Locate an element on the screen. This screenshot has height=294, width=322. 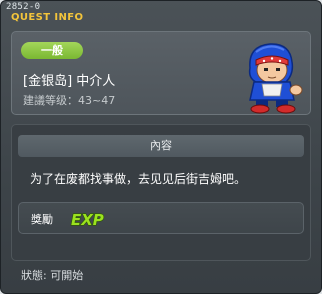
recommended-level: 建議等级：43~47 is located at coordinates (69, 100).